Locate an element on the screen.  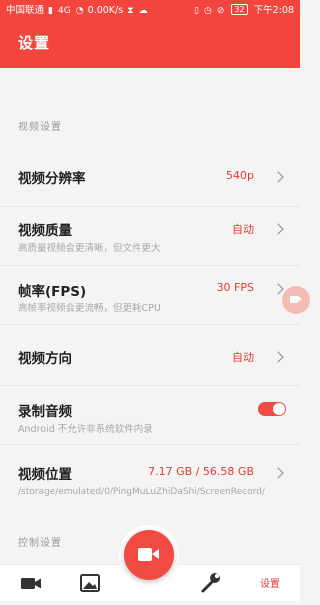
setting-resolution: 视频分辨率 540p is located at coordinates (150, 177).